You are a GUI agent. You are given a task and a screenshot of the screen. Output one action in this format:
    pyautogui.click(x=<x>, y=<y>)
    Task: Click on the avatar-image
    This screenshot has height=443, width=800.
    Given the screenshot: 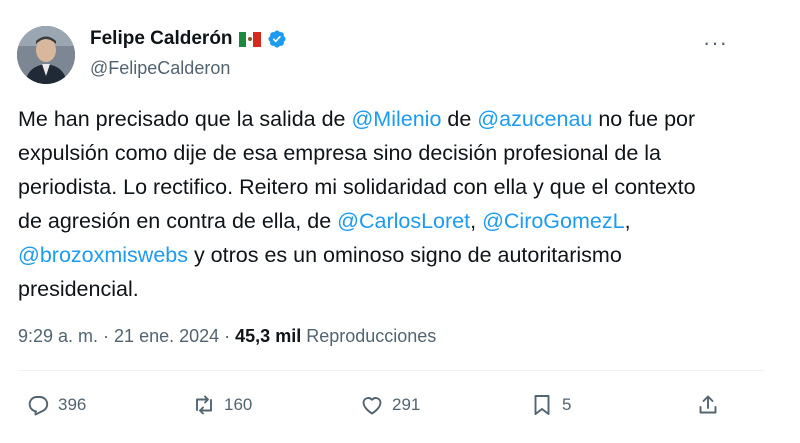 What is the action you would take?
    pyautogui.click(x=46, y=55)
    